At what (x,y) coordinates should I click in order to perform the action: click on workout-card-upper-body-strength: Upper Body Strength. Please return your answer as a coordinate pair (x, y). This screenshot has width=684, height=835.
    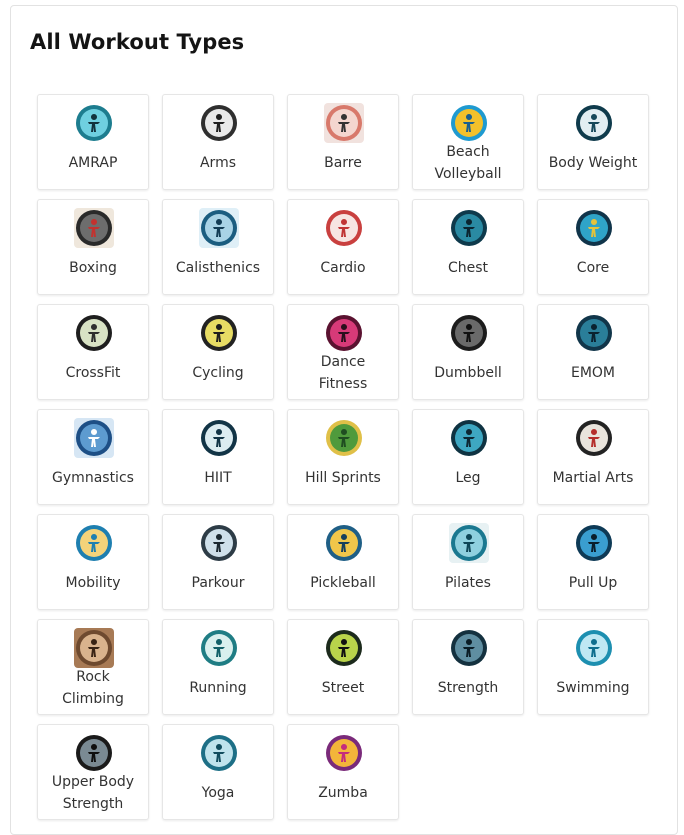
    Looking at the image, I should click on (93, 772).